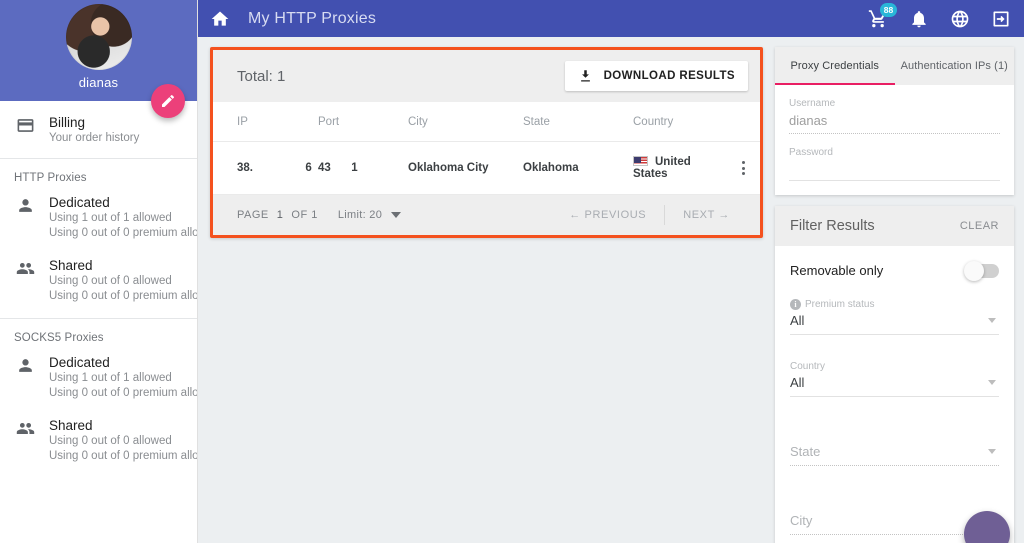  What do you see at coordinates (812, 103) in the screenshot?
I see `username-label: Username` at bounding box center [812, 103].